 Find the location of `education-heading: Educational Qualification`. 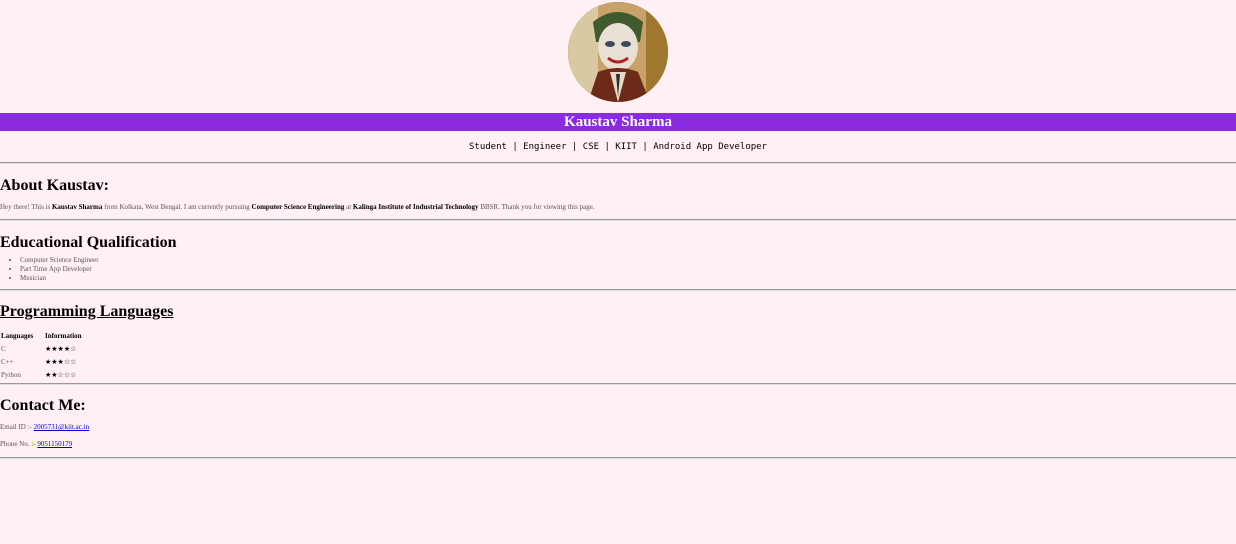

education-heading: Educational Qualification is located at coordinates (88, 242).